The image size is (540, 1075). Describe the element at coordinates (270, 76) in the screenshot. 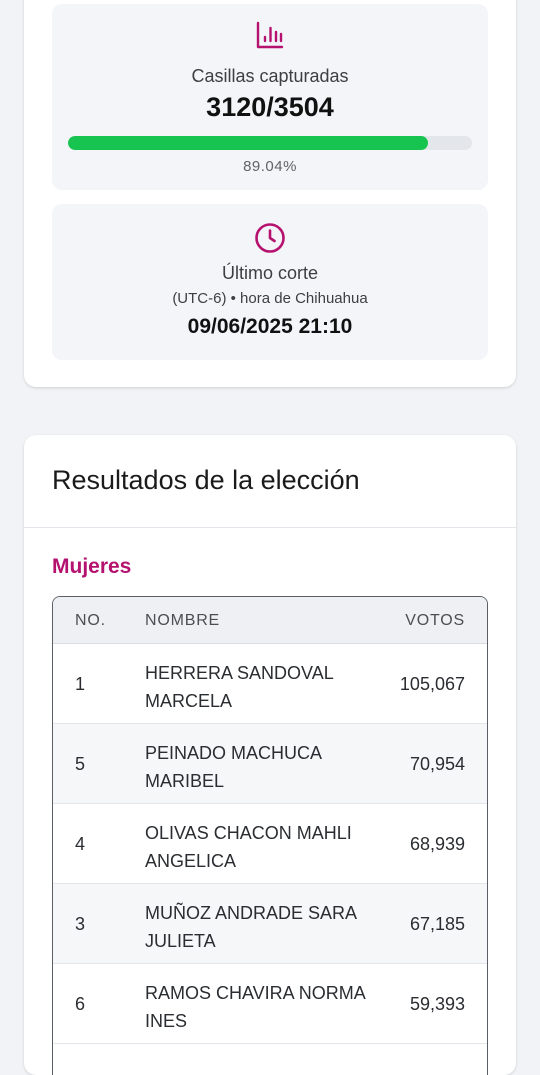

I see `captured-stations-label: Casillas capturadas` at that location.